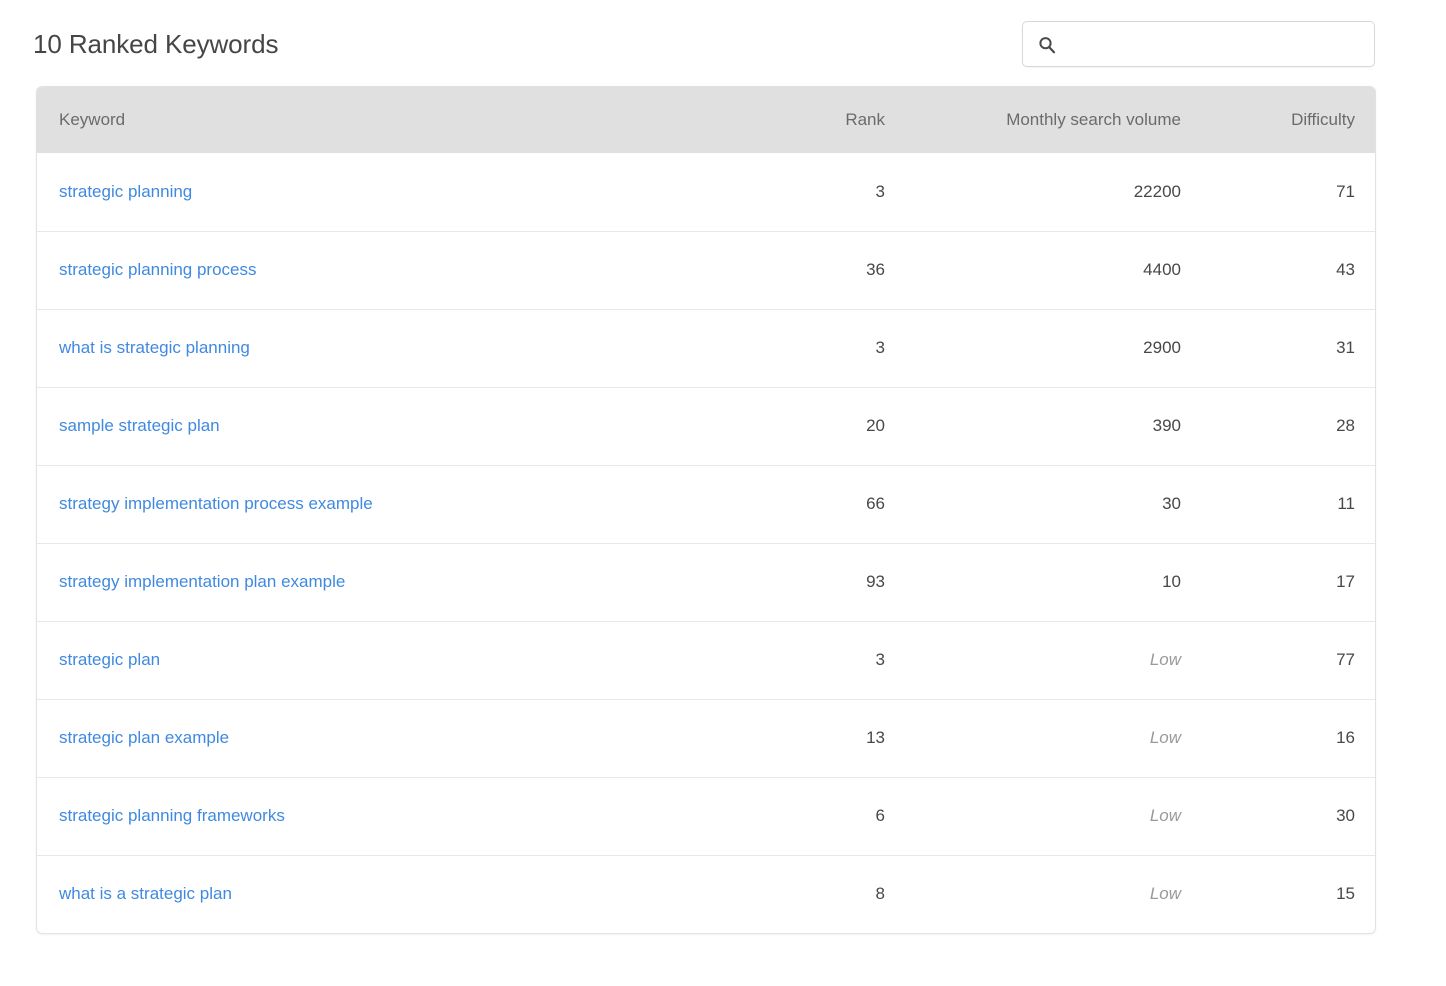 The width and height of the screenshot is (1446, 986). What do you see at coordinates (1055, 581) in the screenshot?
I see `cell-volume: 10` at bounding box center [1055, 581].